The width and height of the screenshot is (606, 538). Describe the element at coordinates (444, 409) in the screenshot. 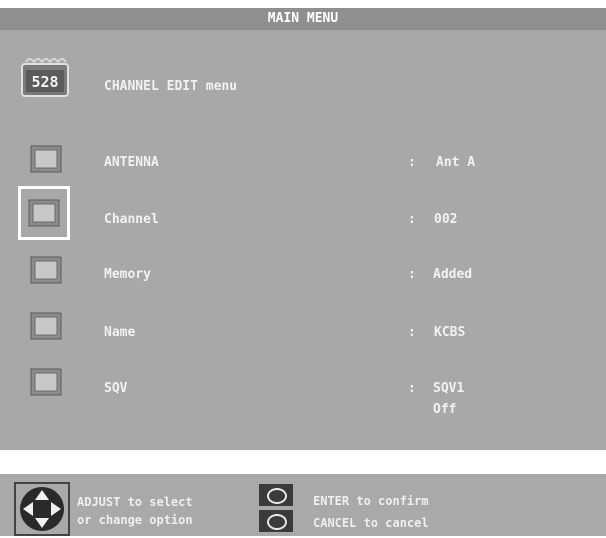

I see `sqv-value-secondary: Off` at that location.